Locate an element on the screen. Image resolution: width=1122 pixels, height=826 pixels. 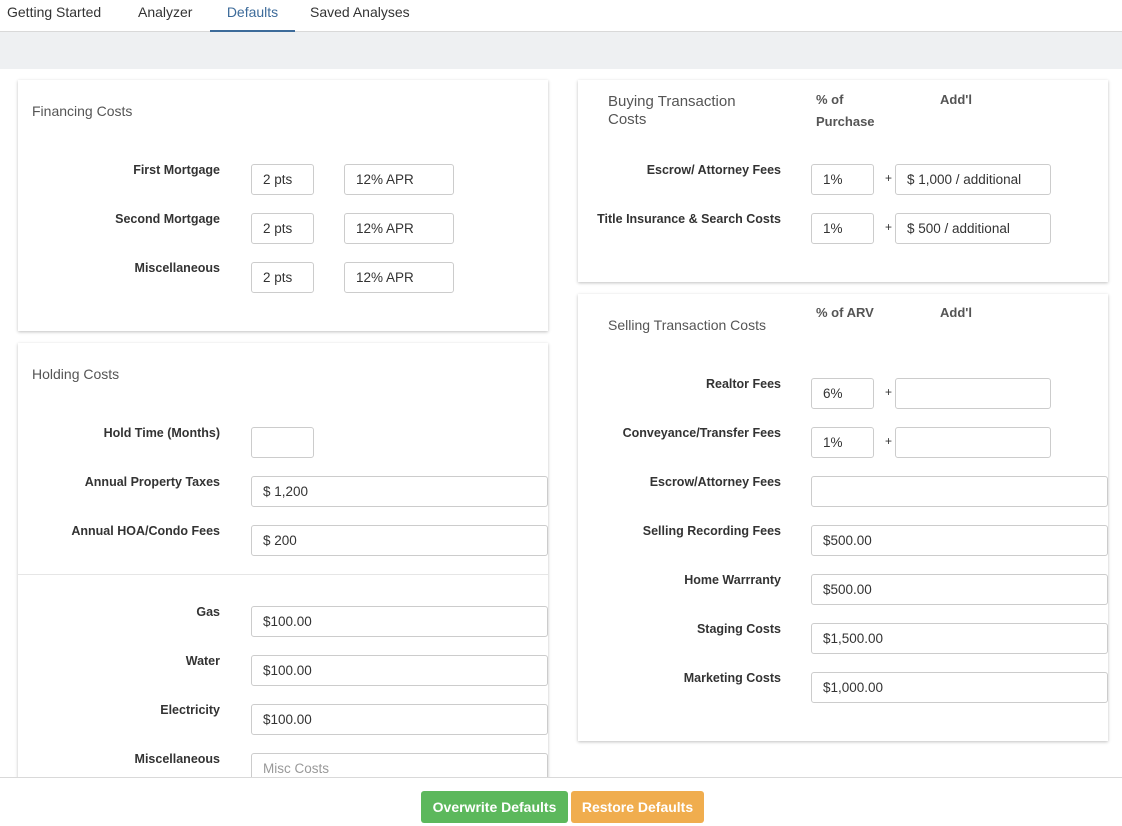
first-mortgage-label: First Mortgage is located at coordinates (176, 170).